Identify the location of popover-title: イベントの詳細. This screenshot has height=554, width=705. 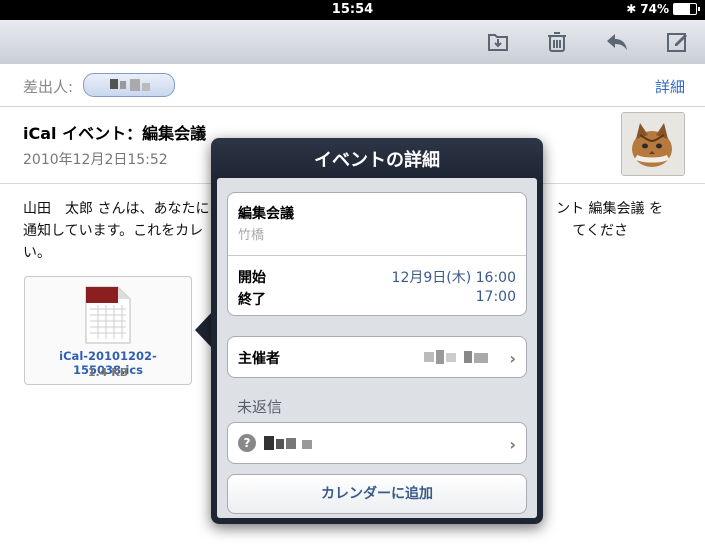
(377, 160).